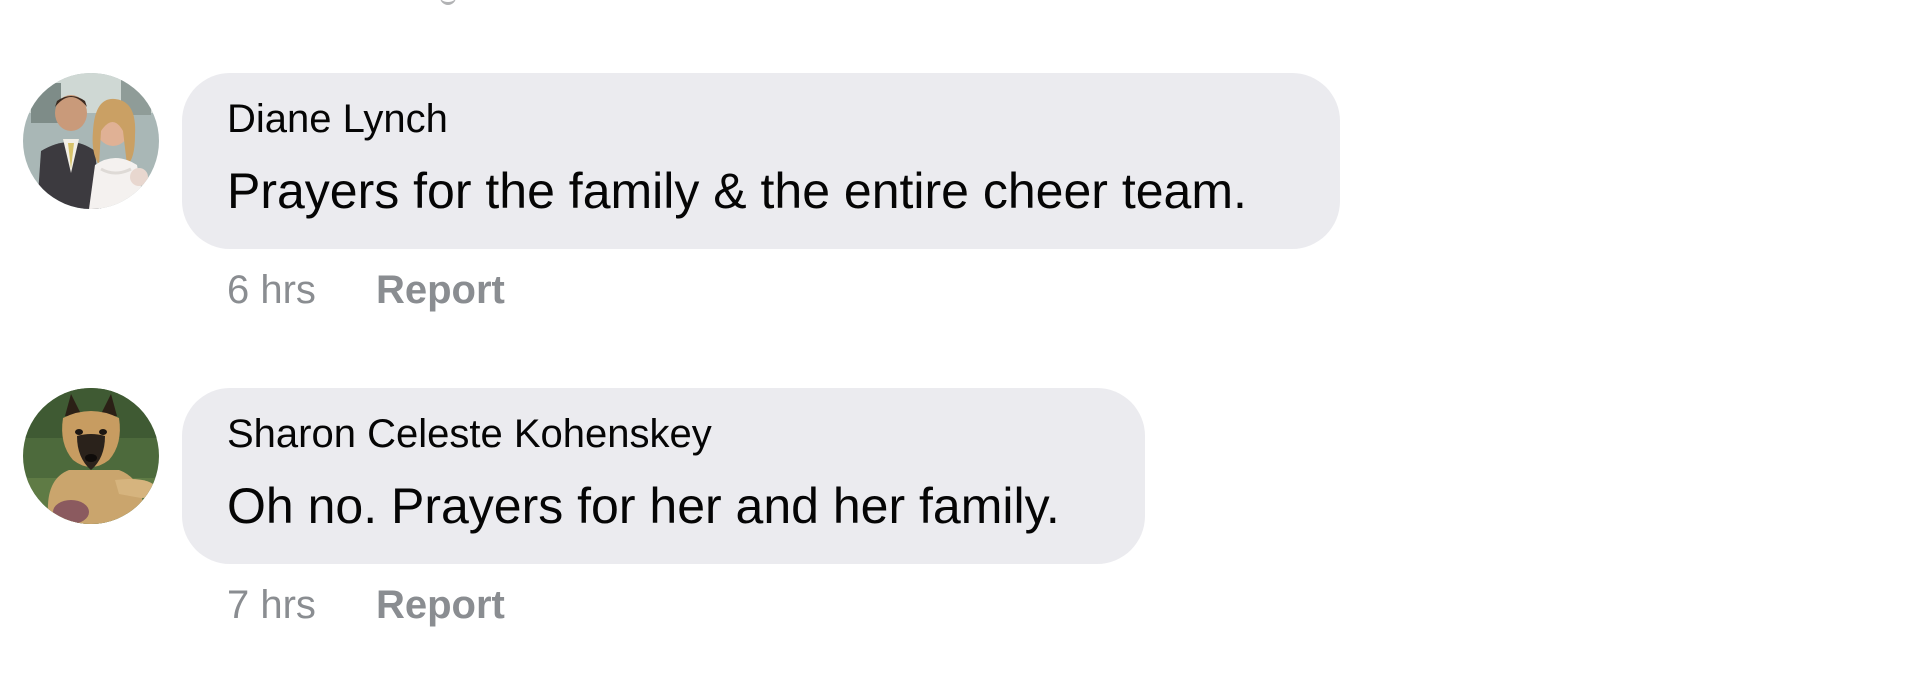  I want to click on comment-author: Diane Lynch, so click(761, 119).